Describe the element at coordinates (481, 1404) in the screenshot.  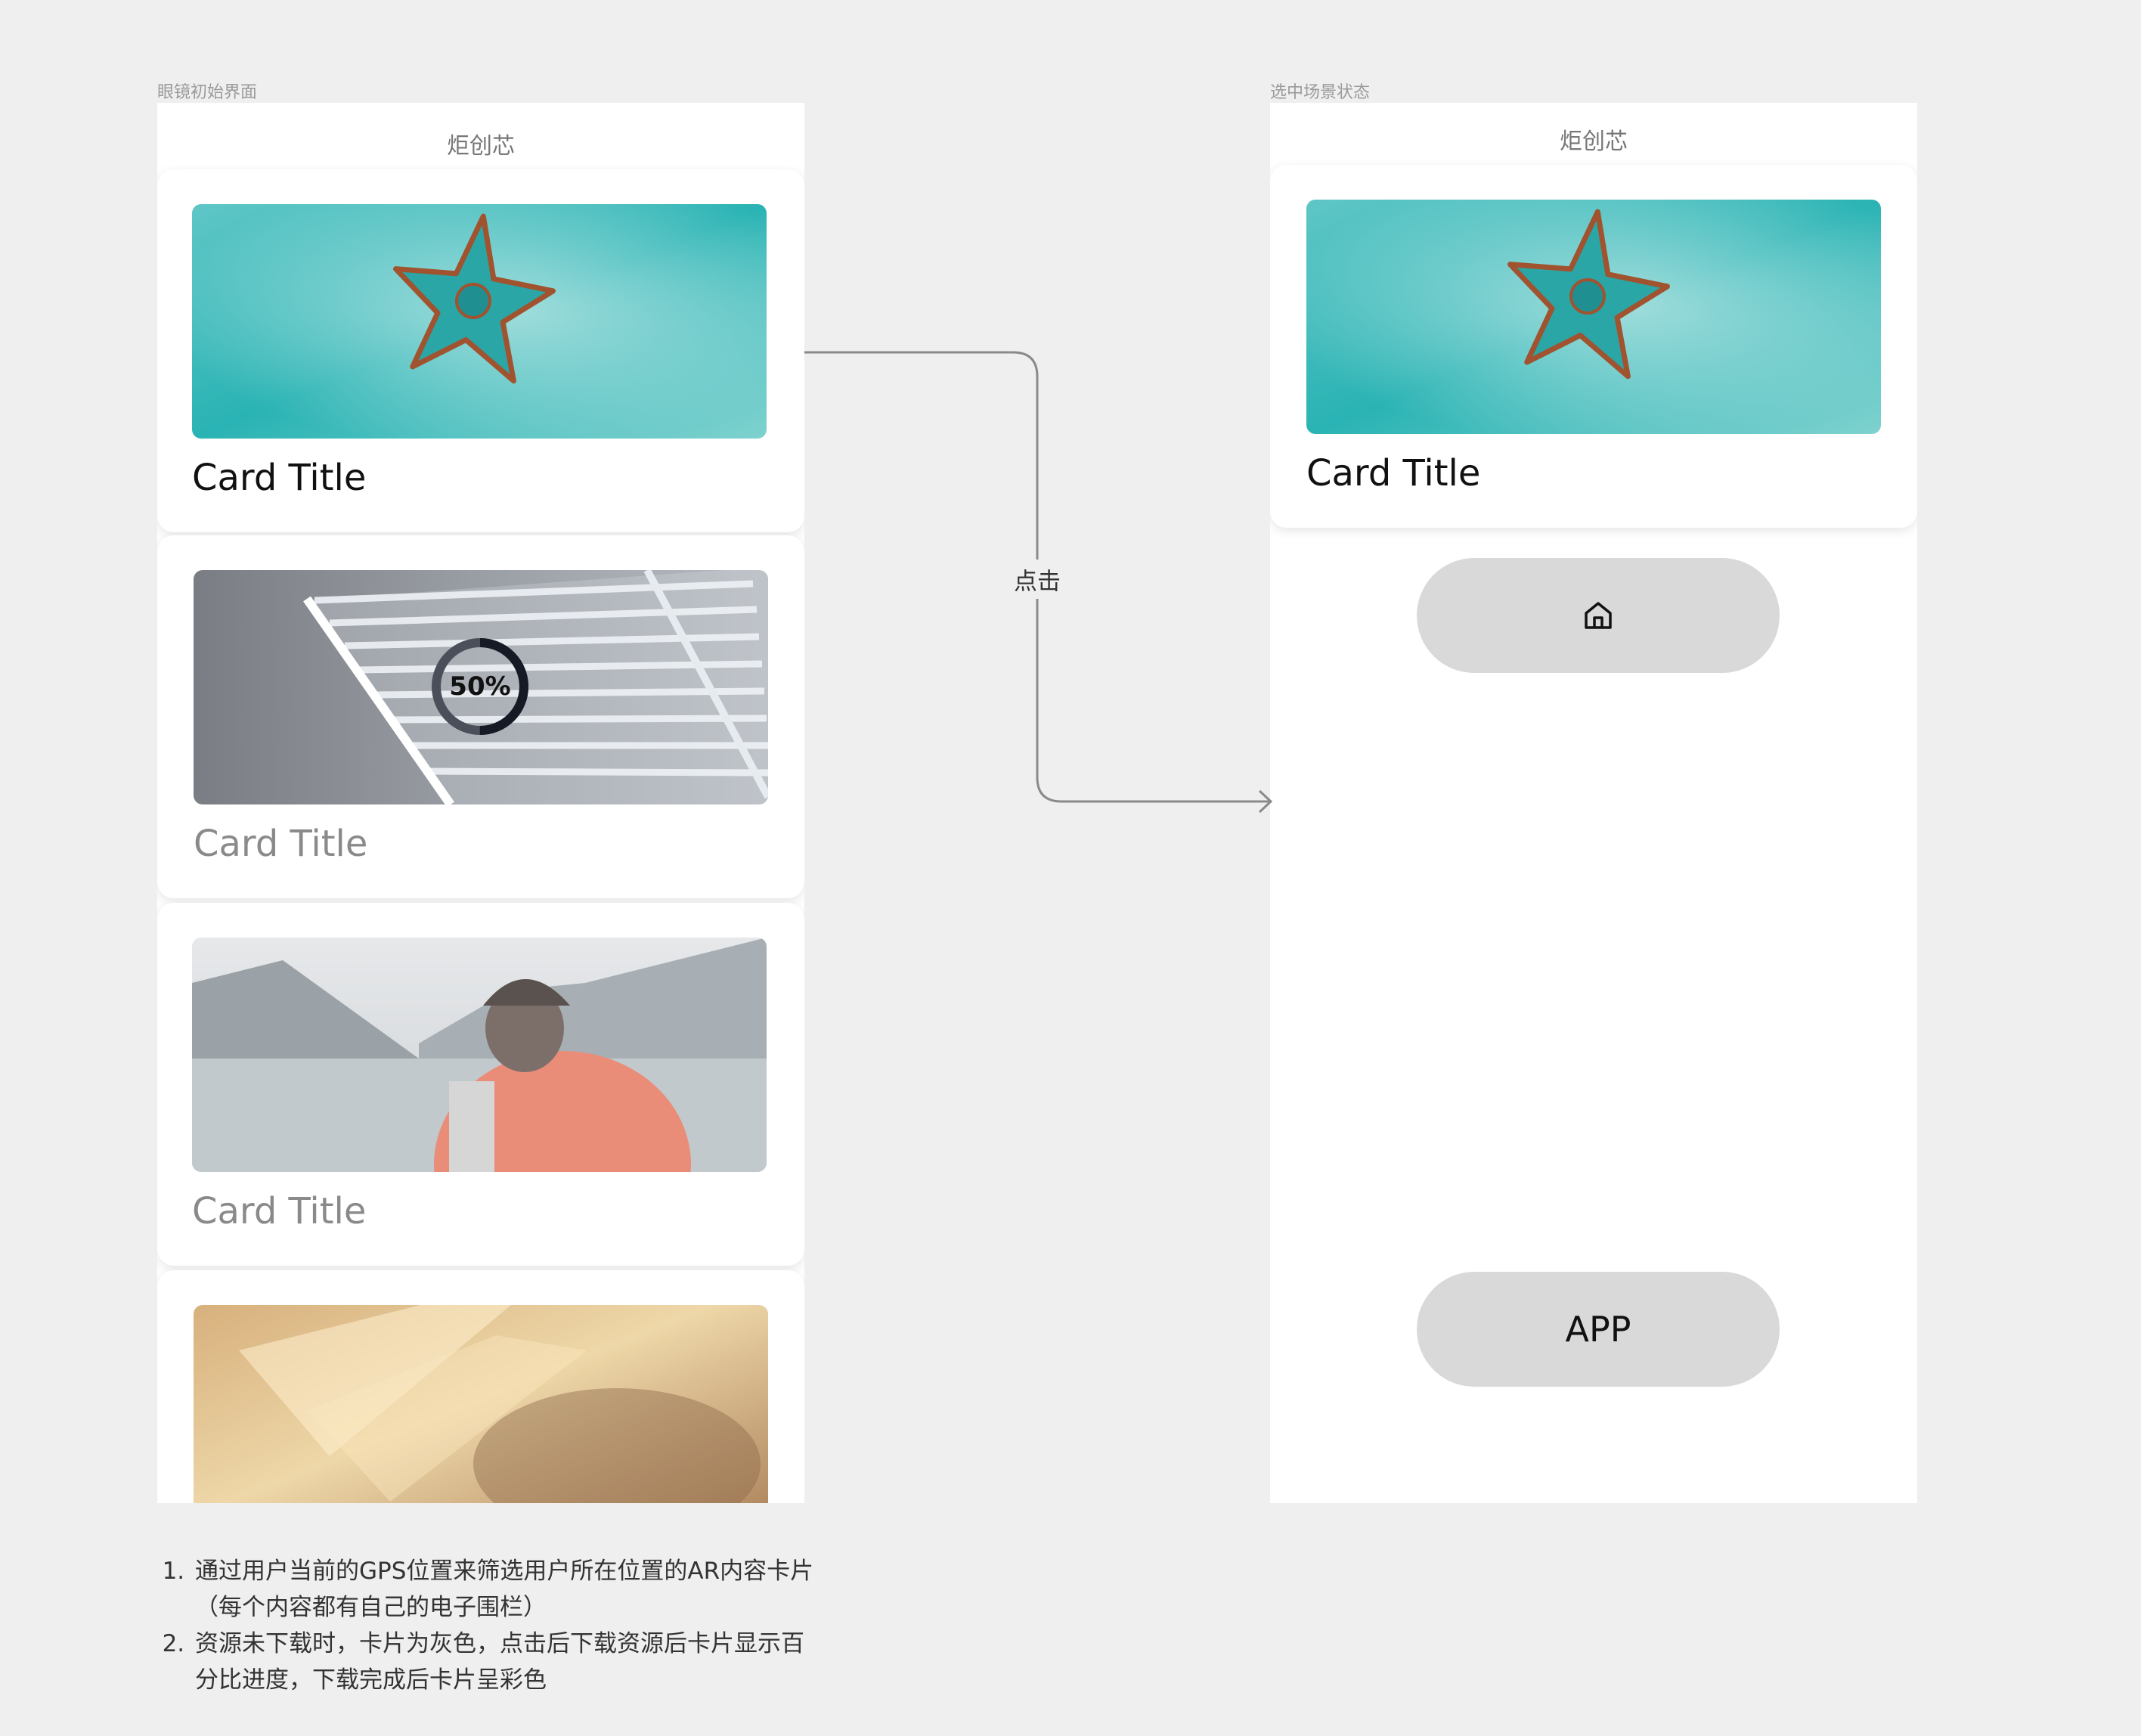
I see `golden-light-image` at that location.